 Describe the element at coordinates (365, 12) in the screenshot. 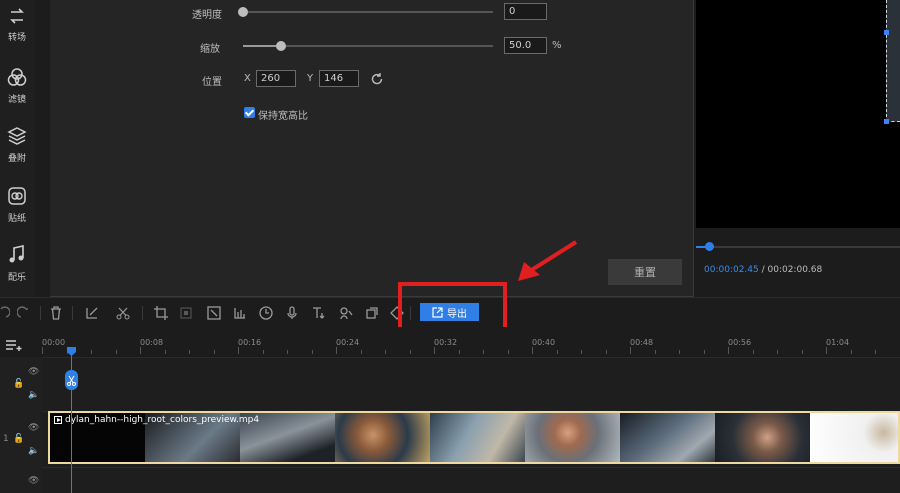

I see `opacity-slider` at that location.